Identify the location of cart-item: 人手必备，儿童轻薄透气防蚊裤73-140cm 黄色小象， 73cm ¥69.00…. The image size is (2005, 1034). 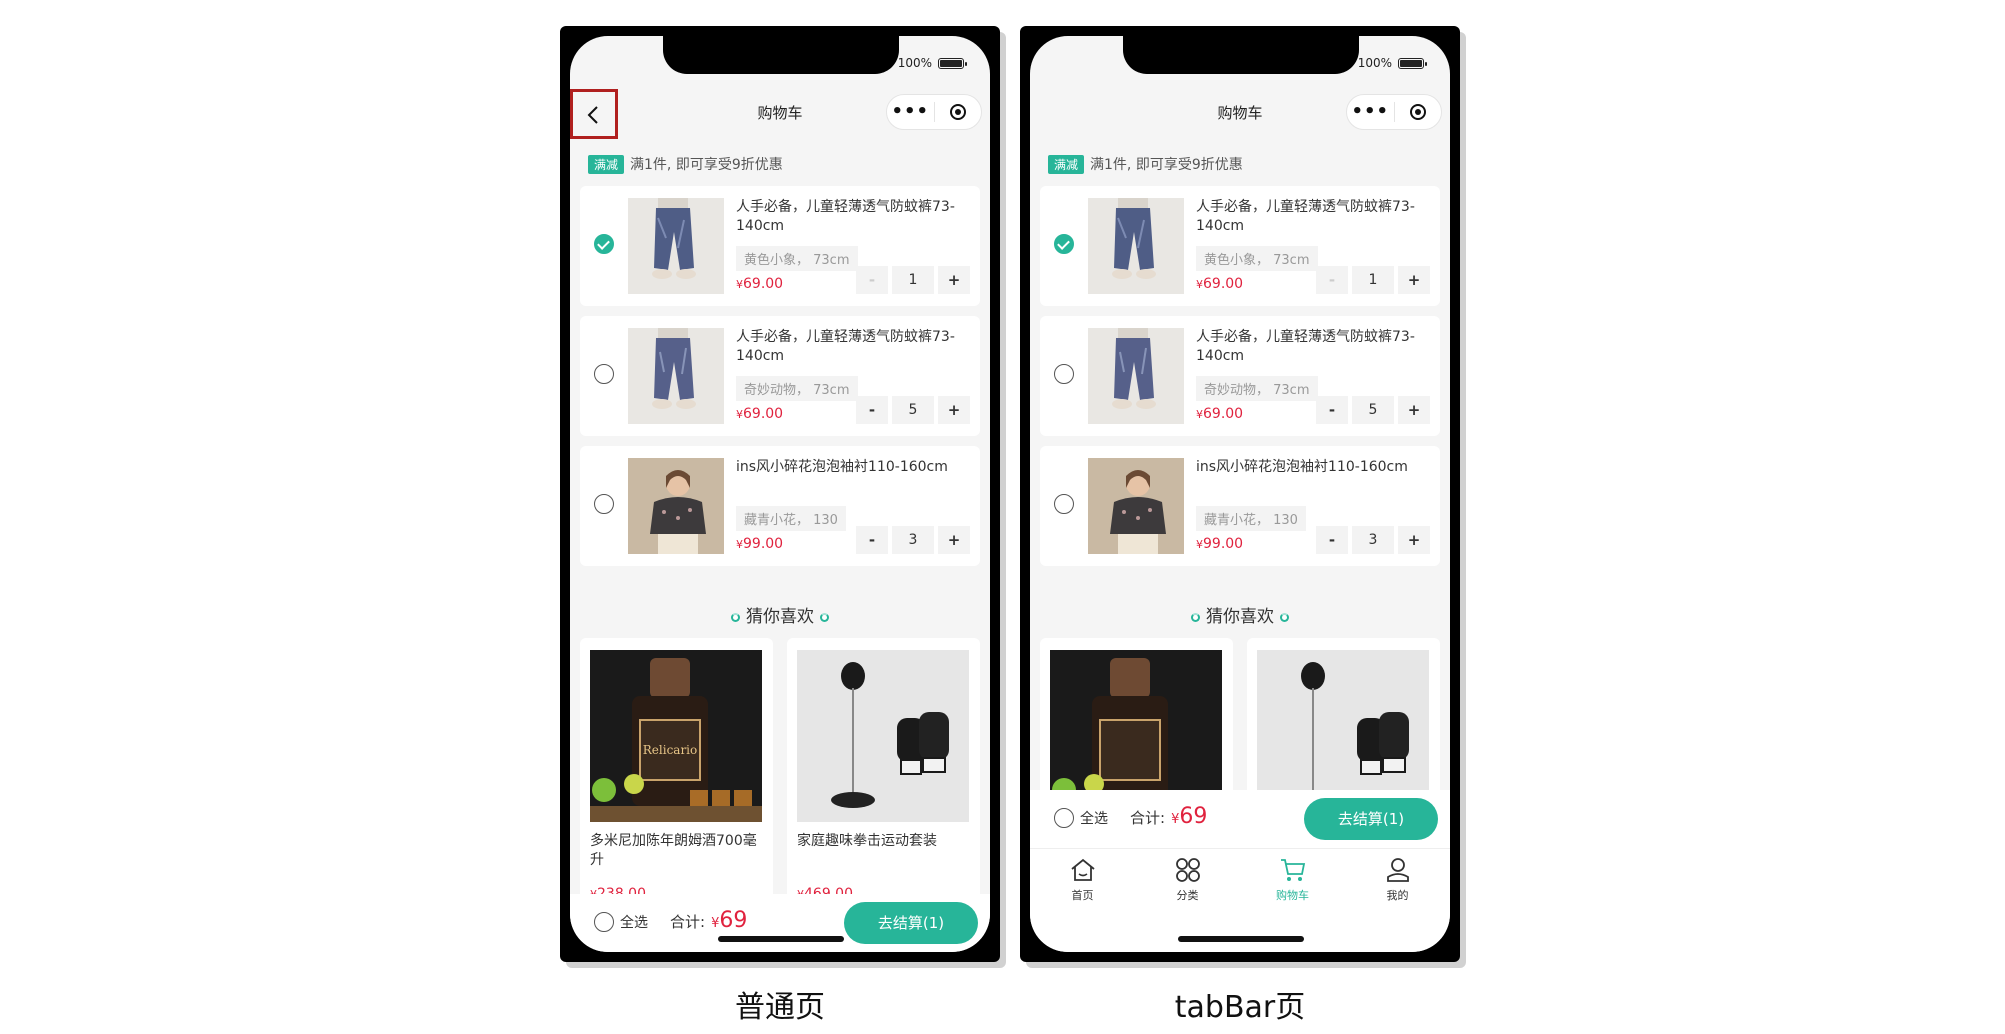
(780, 246).